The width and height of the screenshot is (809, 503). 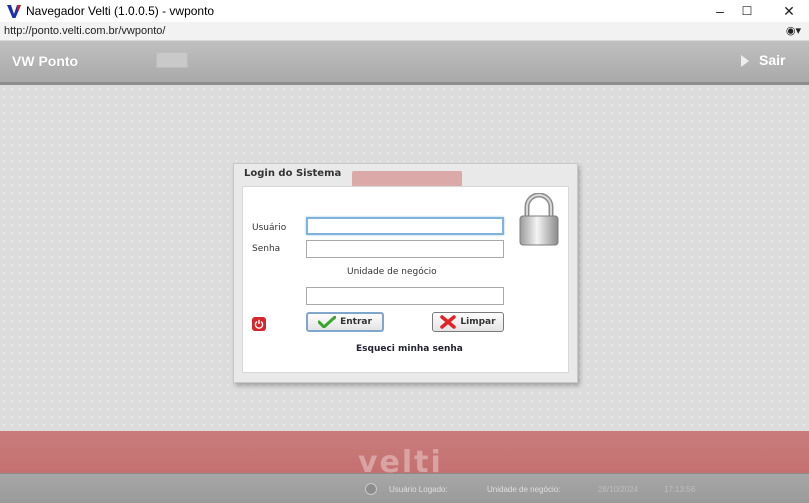 I want to click on entrar-label: Entrar, so click(x=356, y=322).